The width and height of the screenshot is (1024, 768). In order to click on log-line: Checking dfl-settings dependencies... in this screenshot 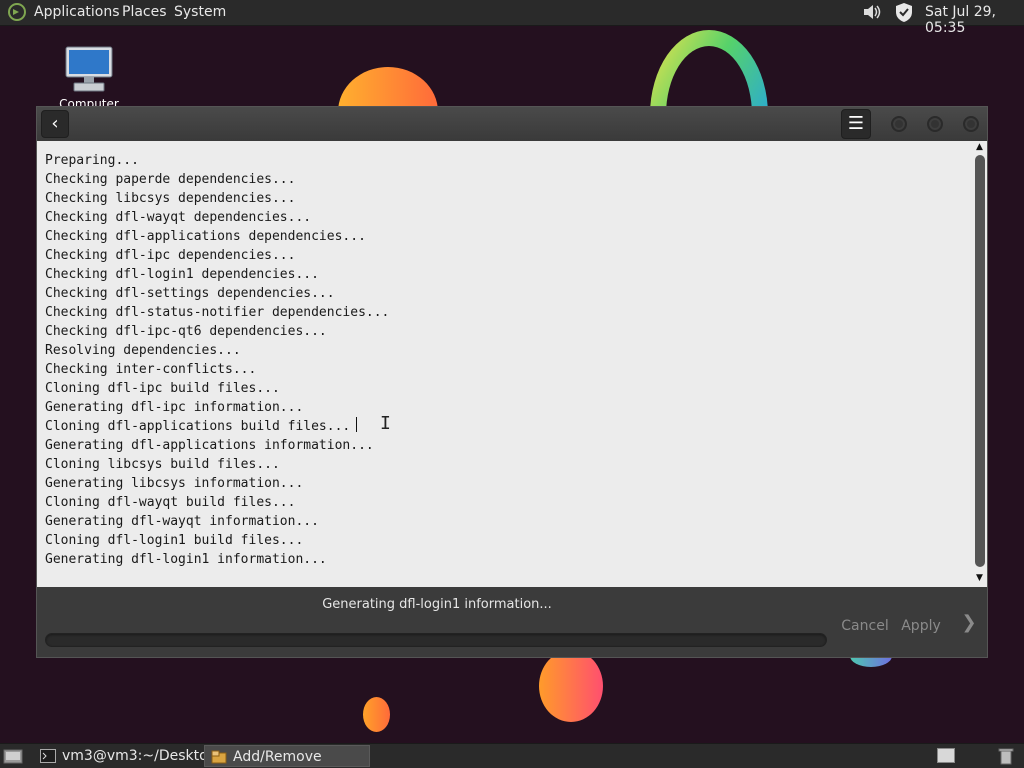, I will do `click(190, 293)`.